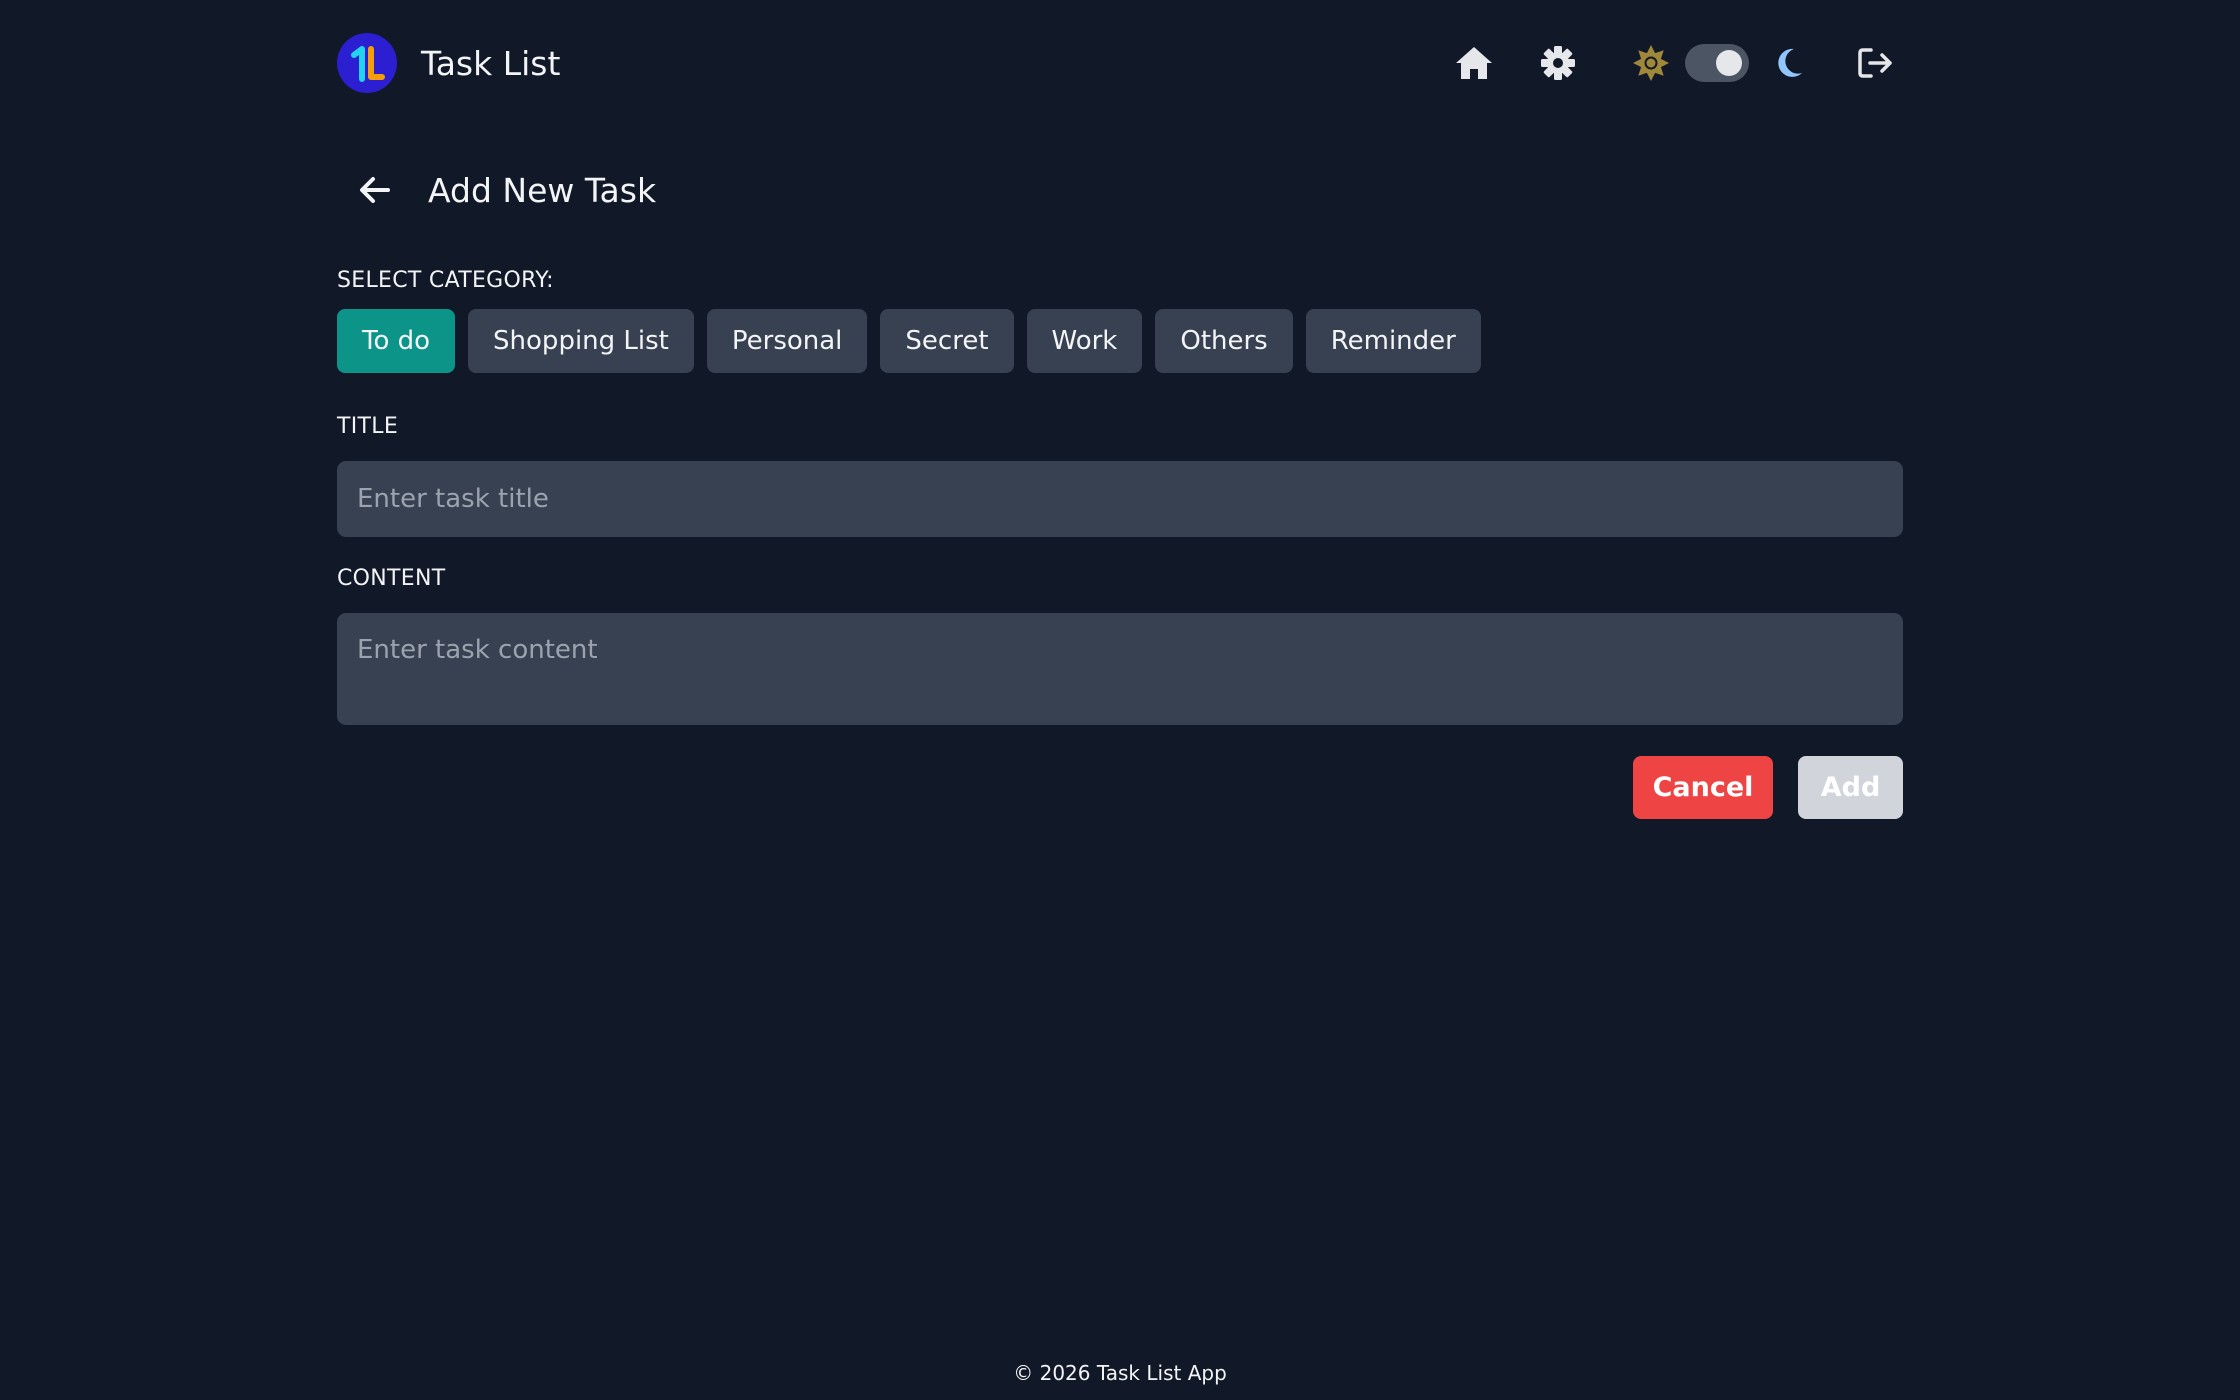  I want to click on back-button, so click(375, 190).